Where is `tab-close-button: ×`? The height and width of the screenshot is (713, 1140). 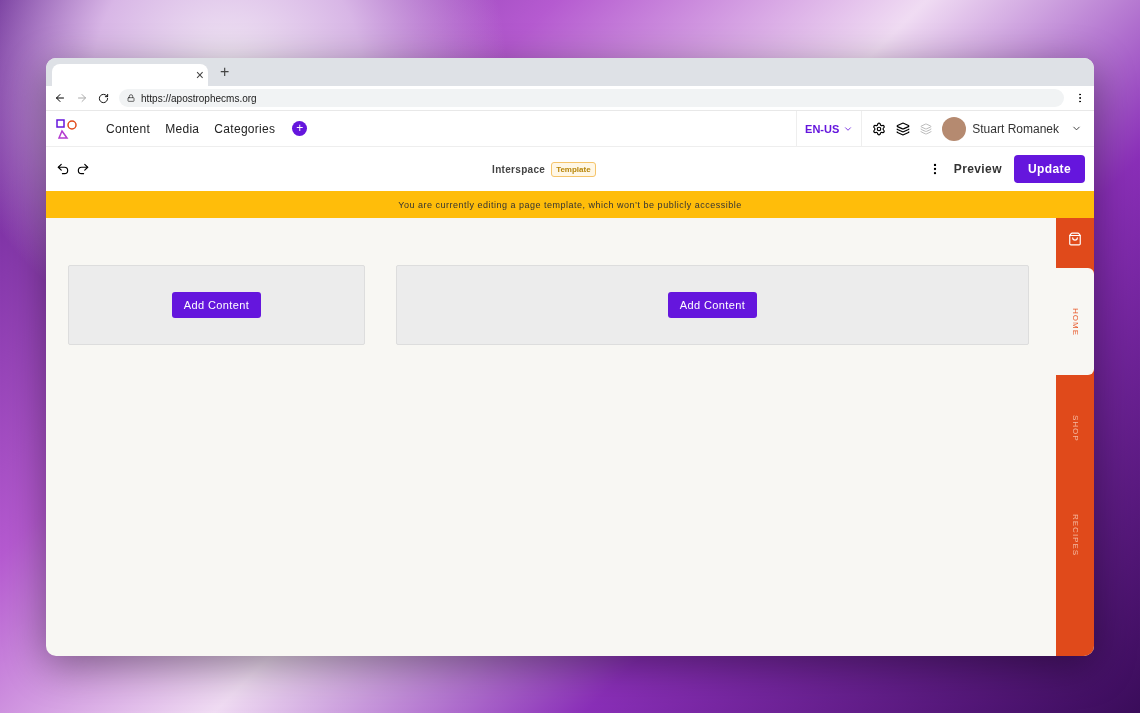
tab-close-button: × is located at coordinates (199, 75).